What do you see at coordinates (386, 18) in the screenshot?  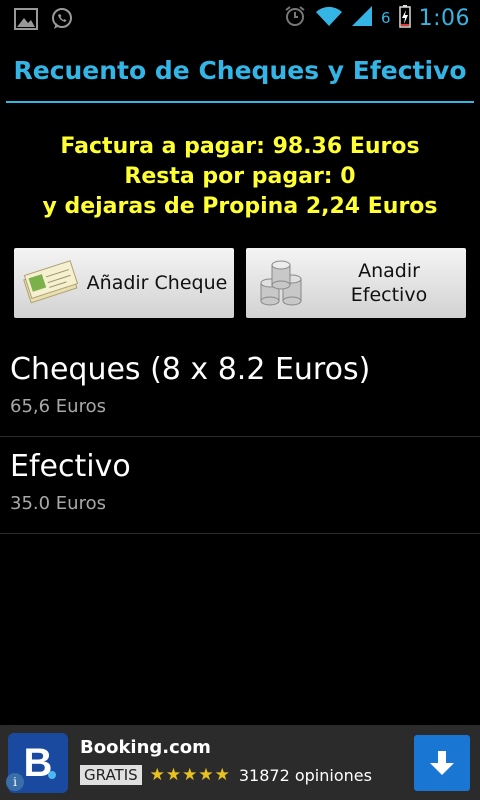 I see `battery-level: 6` at bounding box center [386, 18].